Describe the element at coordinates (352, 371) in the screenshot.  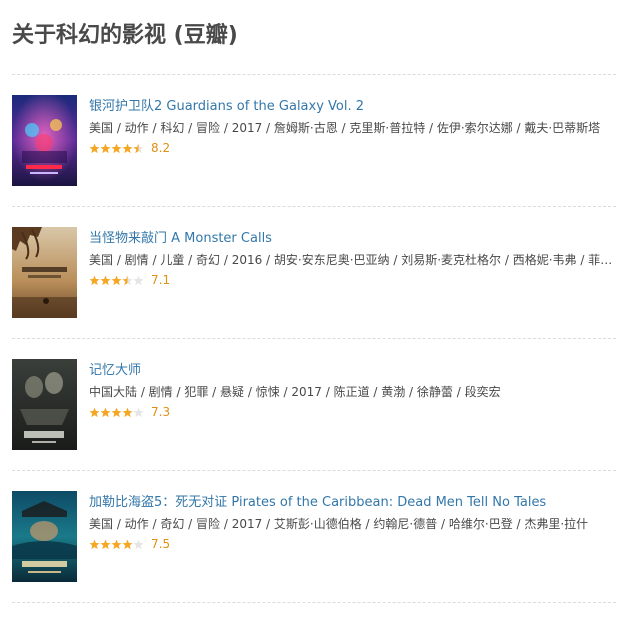
I see `movie-title-link: 记忆大师` at that location.